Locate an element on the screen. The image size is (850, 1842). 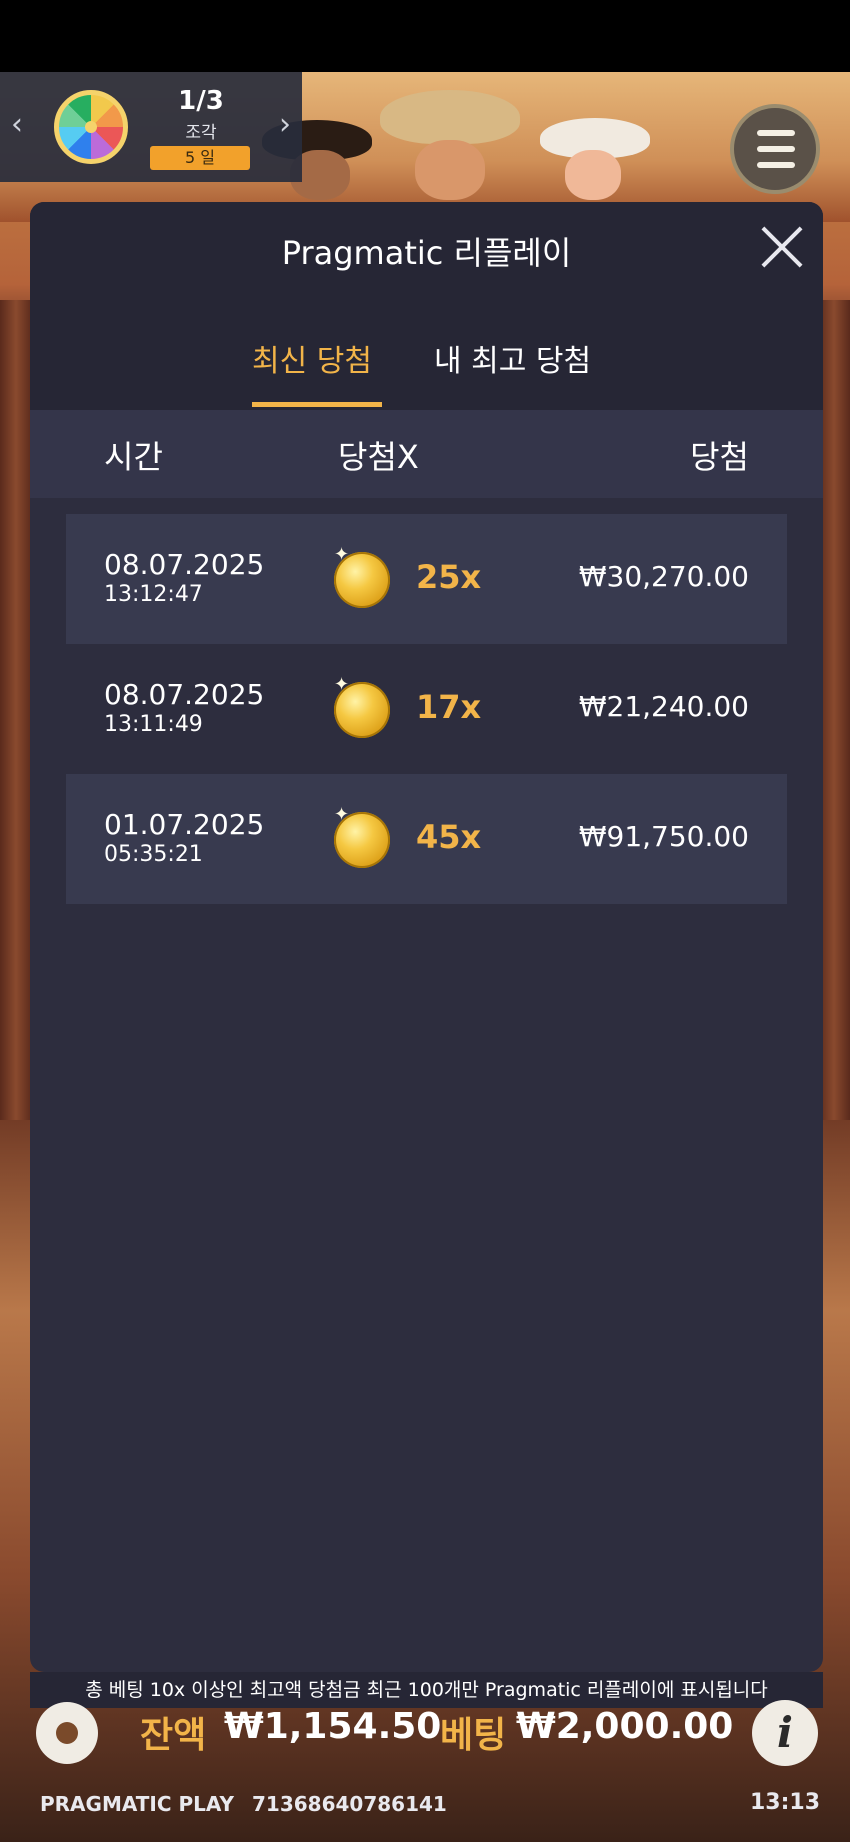
row-amount: ₩21,240.00 is located at coordinates (663, 706).